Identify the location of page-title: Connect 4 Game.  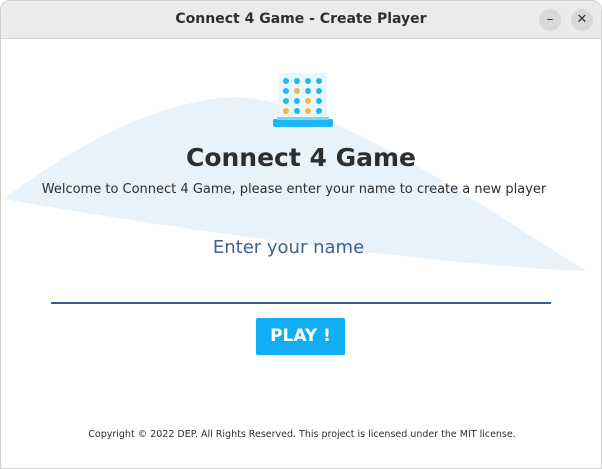
(301, 157).